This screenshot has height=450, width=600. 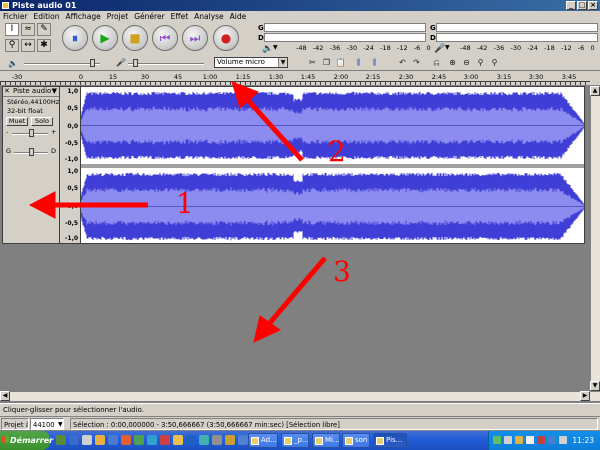 What do you see at coordinates (337, 151) in the screenshot?
I see `annotation-label-2: 2` at bounding box center [337, 151].